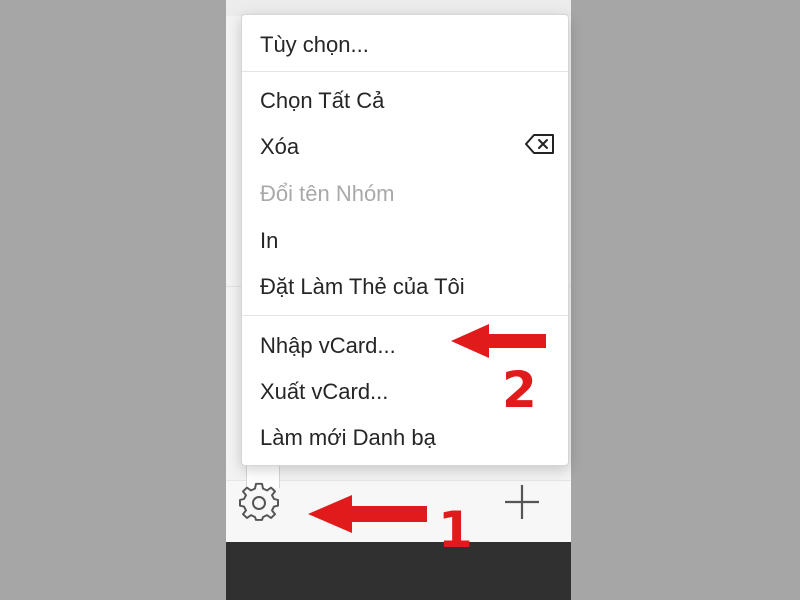 This screenshot has height=600, width=800. What do you see at coordinates (539, 144) in the screenshot?
I see `delete-key-icon` at bounding box center [539, 144].